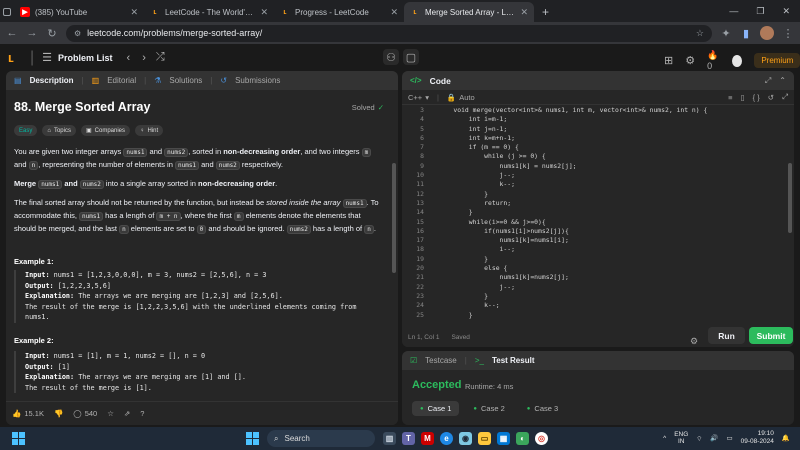 This screenshot has height=450, width=800. What do you see at coordinates (742, 97) in the screenshot?
I see `bookmark-icon: ▯` at bounding box center [742, 97].